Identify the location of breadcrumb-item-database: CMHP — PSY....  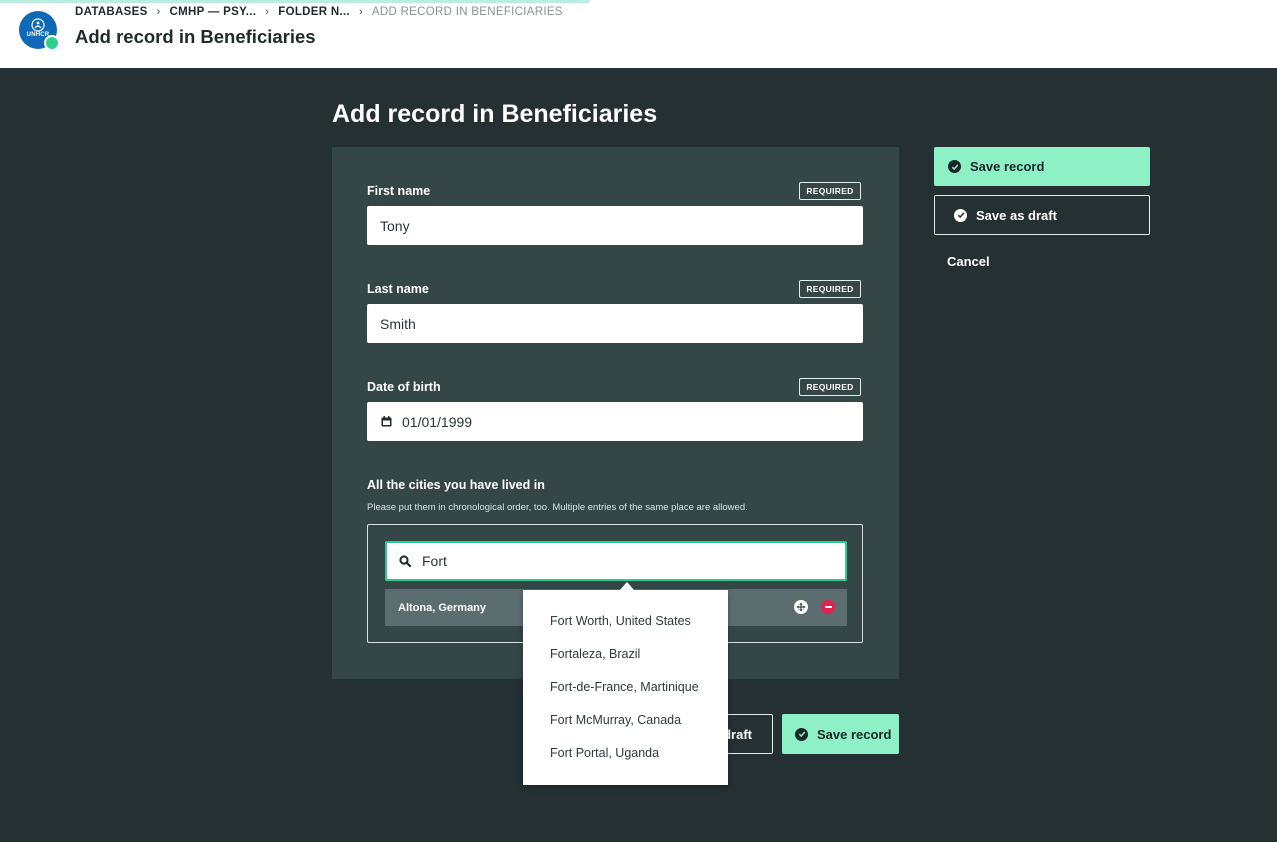
(213, 12).